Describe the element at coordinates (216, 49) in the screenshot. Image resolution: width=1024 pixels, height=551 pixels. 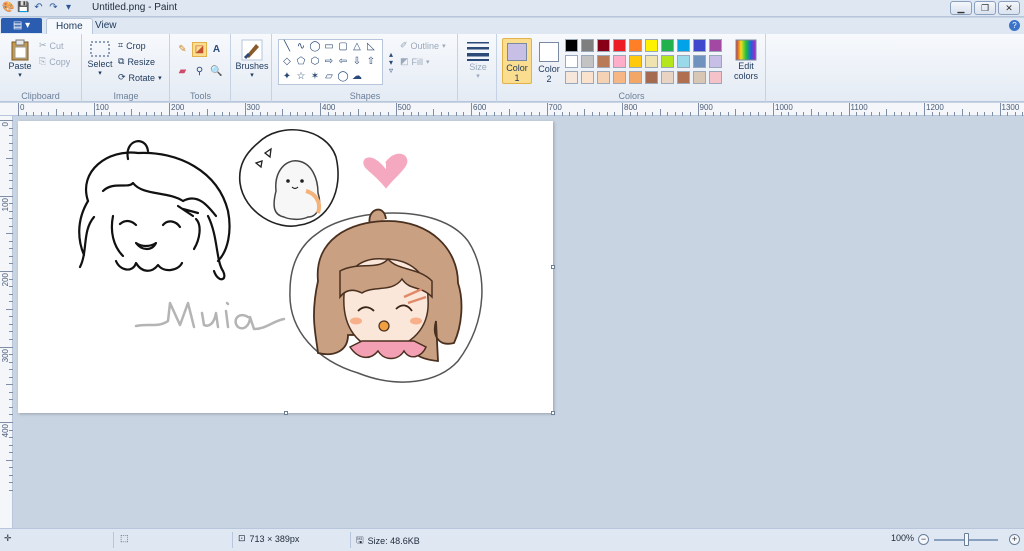
I see `text-icon: A` at that location.